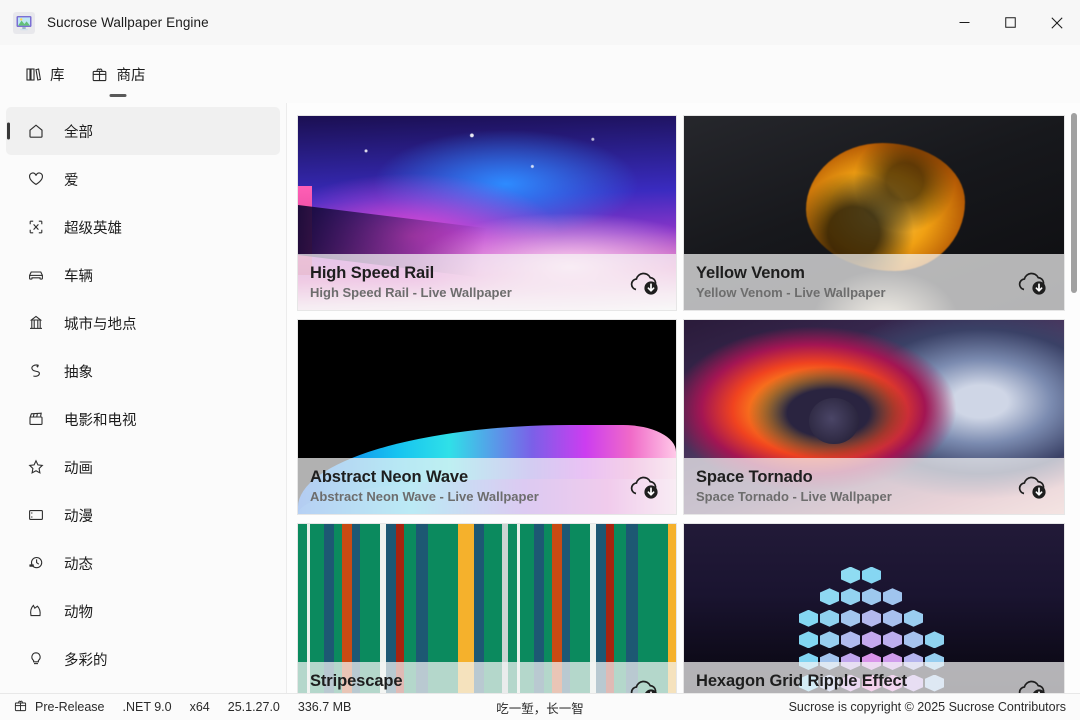 The height and width of the screenshot is (720, 1080). Describe the element at coordinates (57, 75) in the screenshot. I see `nav-tab-library-label: 库` at that location.